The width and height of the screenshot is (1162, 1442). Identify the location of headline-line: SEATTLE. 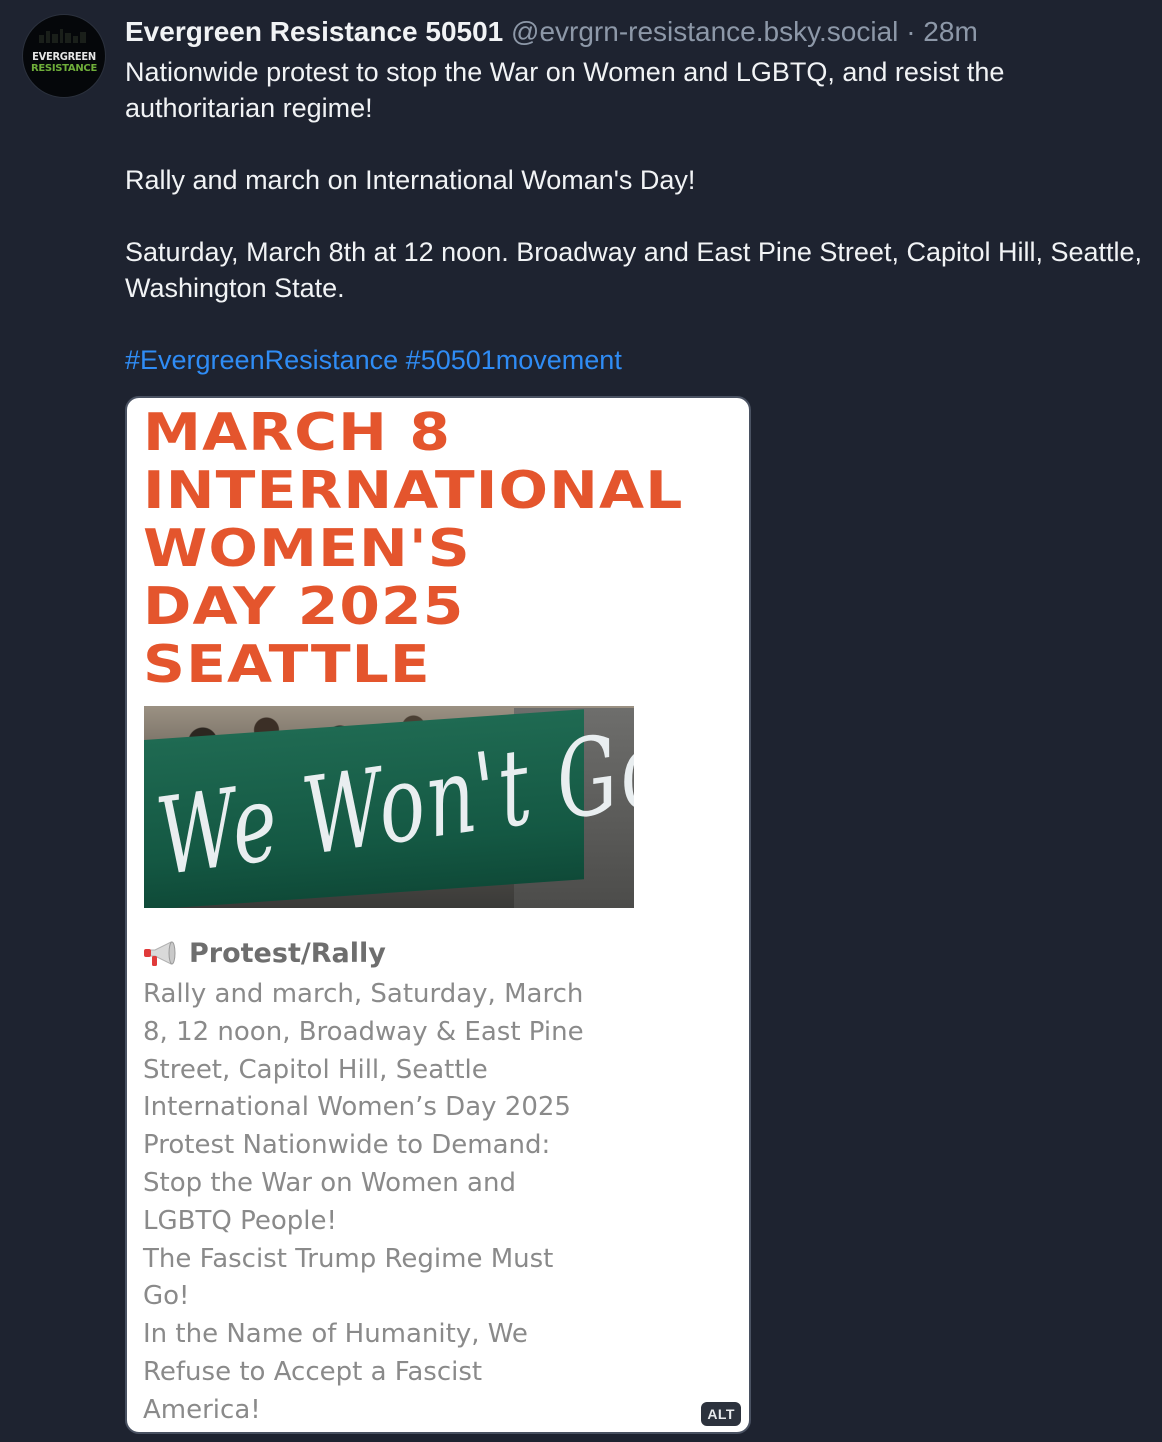
(287, 665).